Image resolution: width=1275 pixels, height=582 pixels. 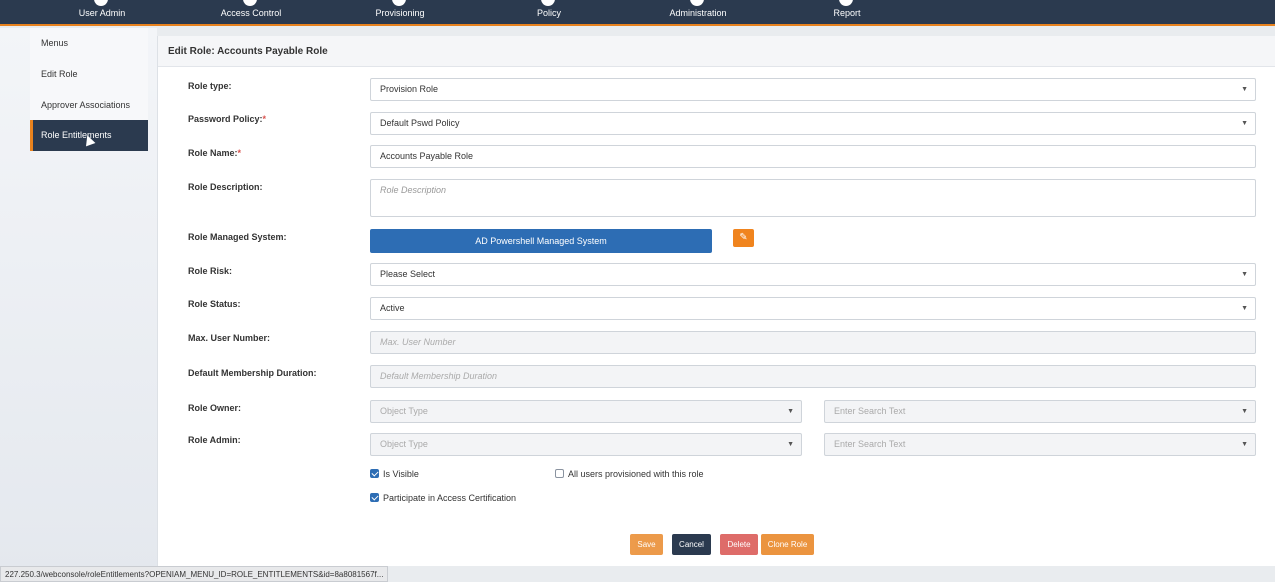 I want to click on is-visible-label: Is Visible, so click(x=401, y=474).